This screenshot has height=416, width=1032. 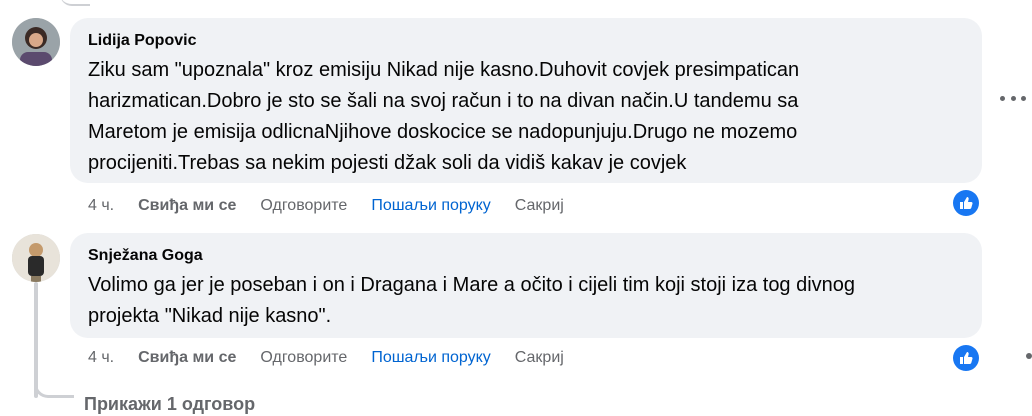 What do you see at coordinates (526, 41) in the screenshot?
I see `comment-author: Lidija Popovic` at bounding box center [526, 41].